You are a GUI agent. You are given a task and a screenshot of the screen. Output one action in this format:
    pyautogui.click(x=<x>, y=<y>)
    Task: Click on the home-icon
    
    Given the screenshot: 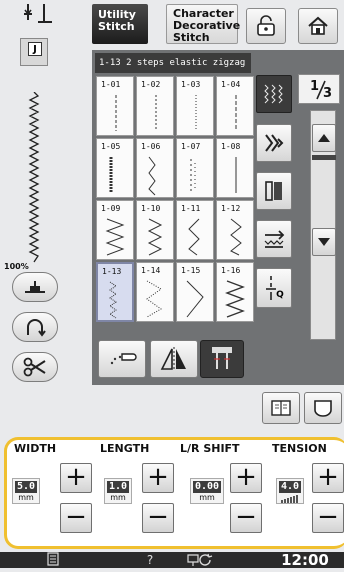 What is the action you would take?
    pyautogui.click(x=318, y=25)
    